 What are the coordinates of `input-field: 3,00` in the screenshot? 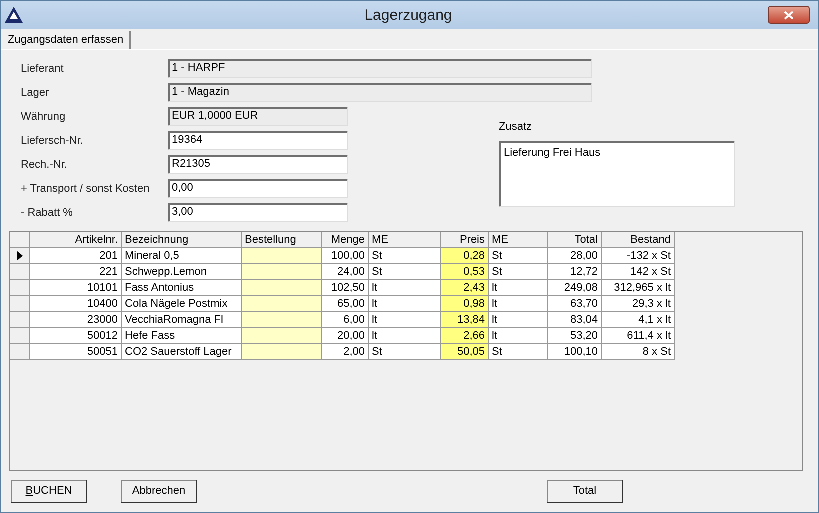 It's located at (258, 212).